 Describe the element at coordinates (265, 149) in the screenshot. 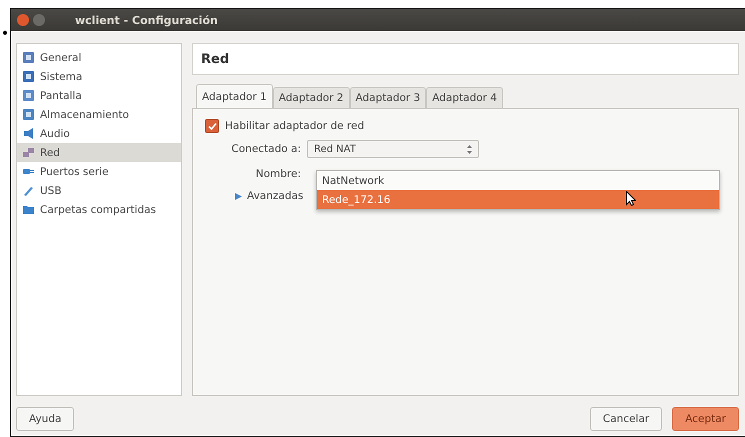

I see `field-label: Conectado a:` at that location.